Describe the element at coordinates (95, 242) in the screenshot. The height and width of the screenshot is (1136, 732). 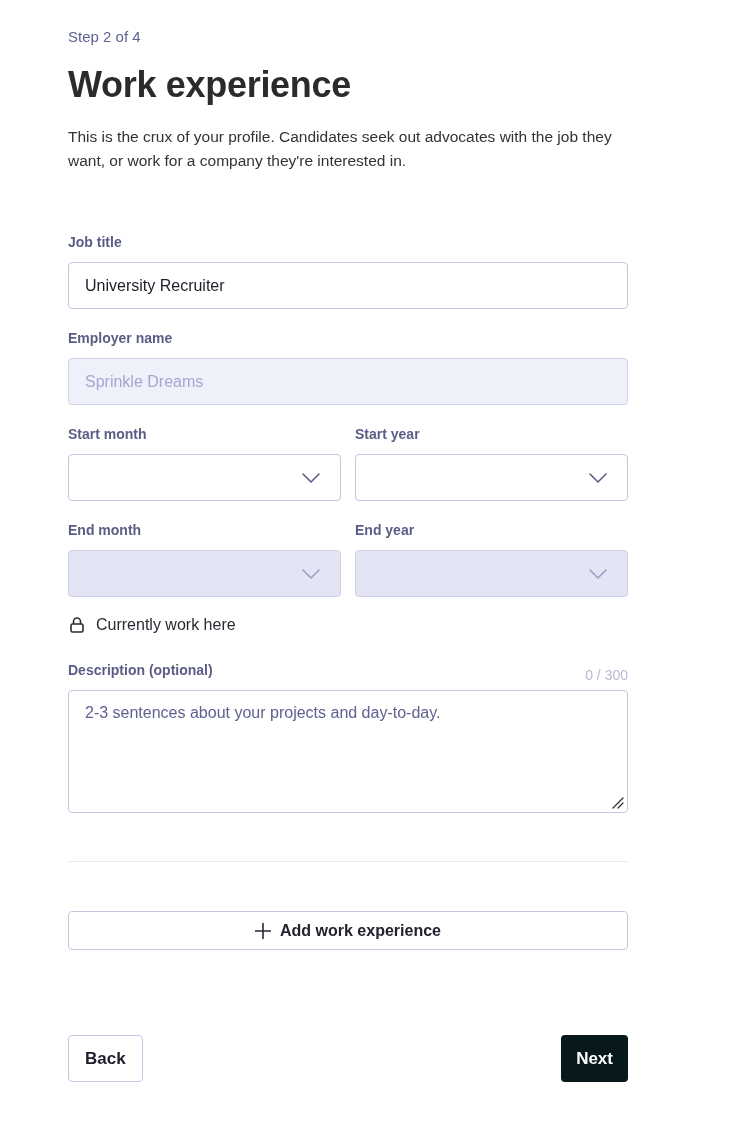
I see `field-label: Job title` at that location.